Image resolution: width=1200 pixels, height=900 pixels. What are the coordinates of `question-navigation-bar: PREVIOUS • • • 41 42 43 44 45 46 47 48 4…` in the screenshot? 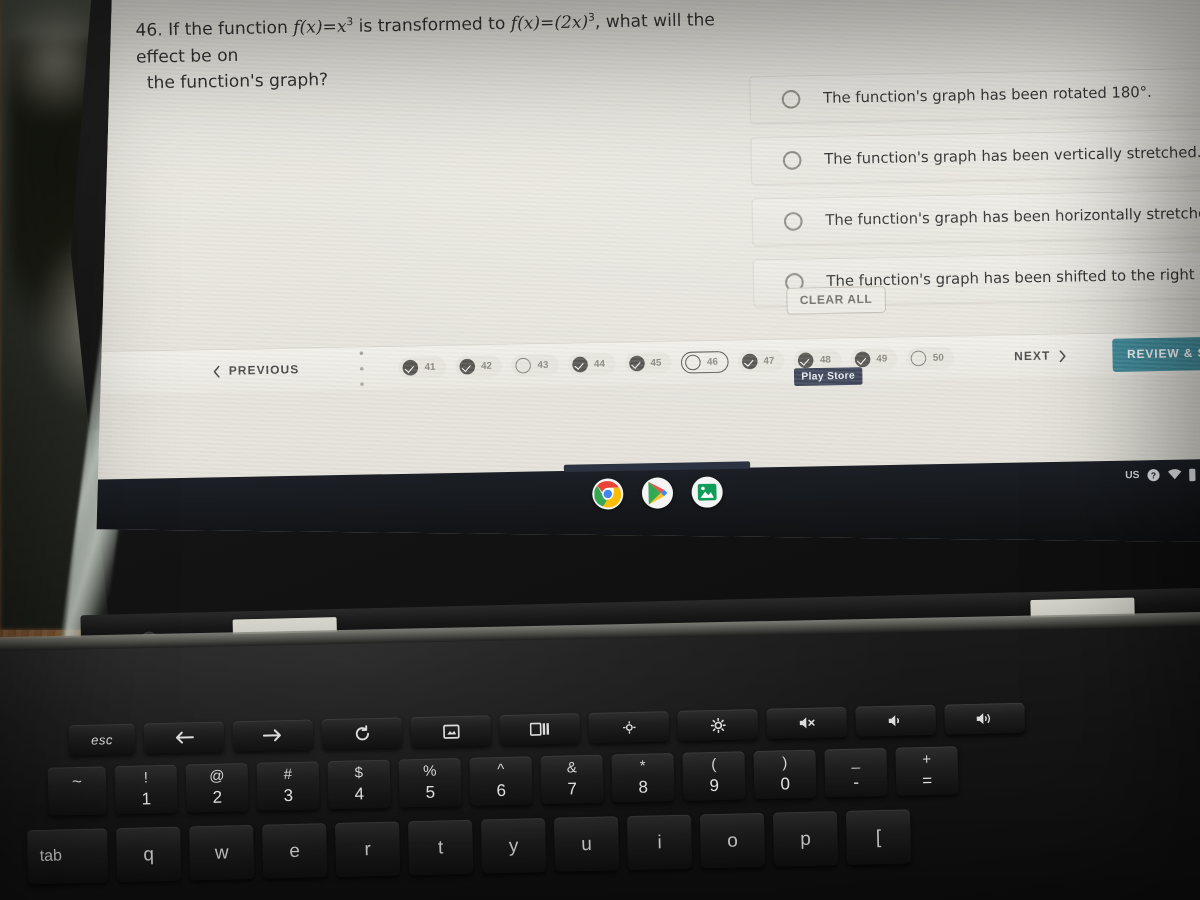 It's located at (648, 362).